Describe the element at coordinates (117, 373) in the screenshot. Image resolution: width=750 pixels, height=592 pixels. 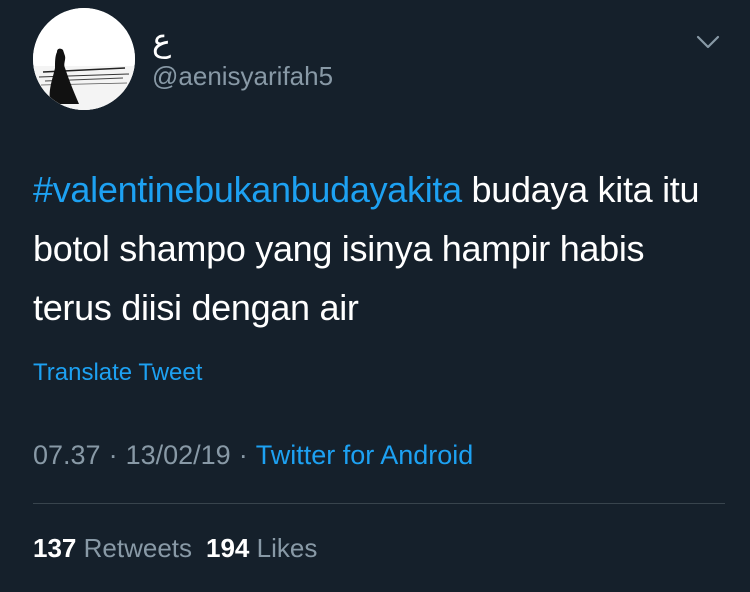
I see `translate-tweet-link: Translate Tweet` at that location.